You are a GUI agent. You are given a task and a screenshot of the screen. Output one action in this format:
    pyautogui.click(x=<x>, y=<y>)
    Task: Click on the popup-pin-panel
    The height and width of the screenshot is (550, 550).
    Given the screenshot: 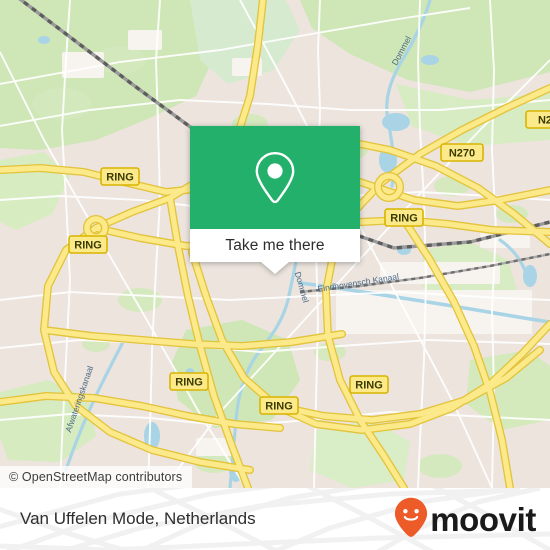 What is the action you would take?
    pyautogui.click(x=275, y=177)
    